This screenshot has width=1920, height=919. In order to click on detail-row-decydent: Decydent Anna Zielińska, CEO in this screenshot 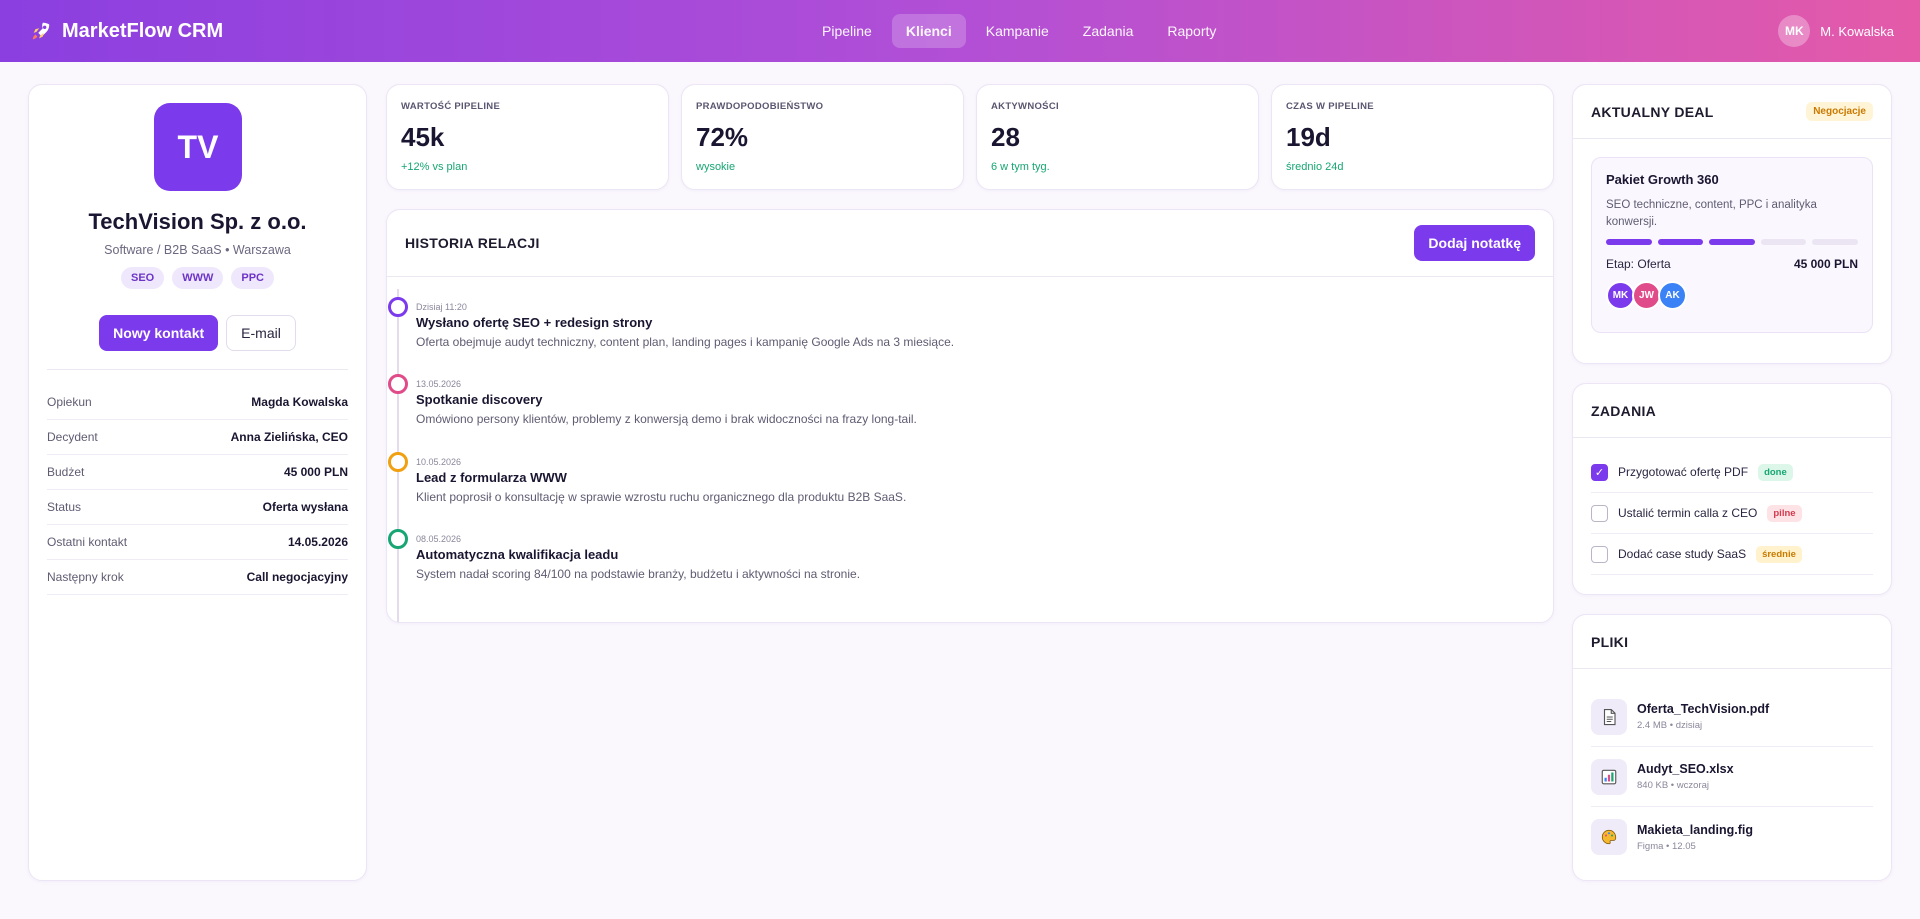, I will do `click(197, 437)`.